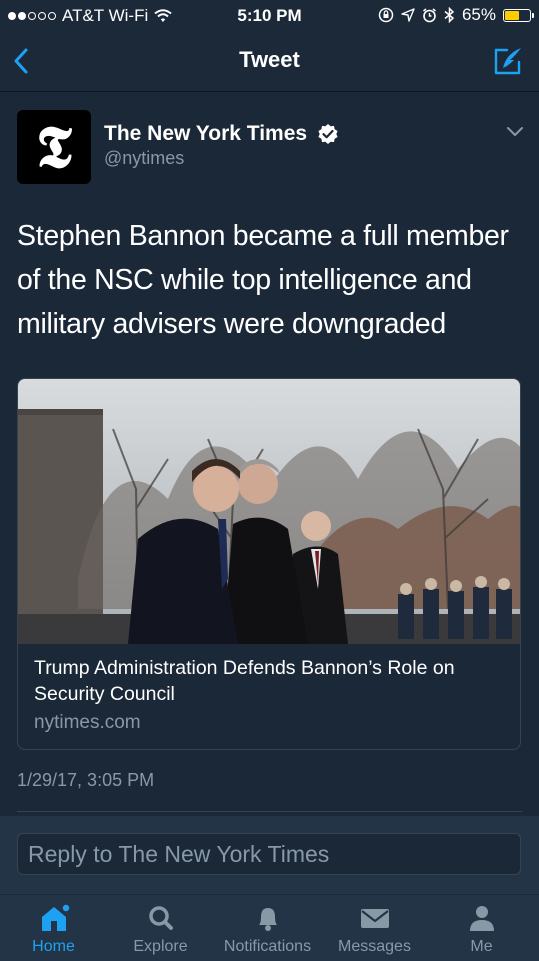  What do you see at coordinates (515, 131) in the screenshot?
I see `chevron-down-icon` at bounding box center [515, 131].